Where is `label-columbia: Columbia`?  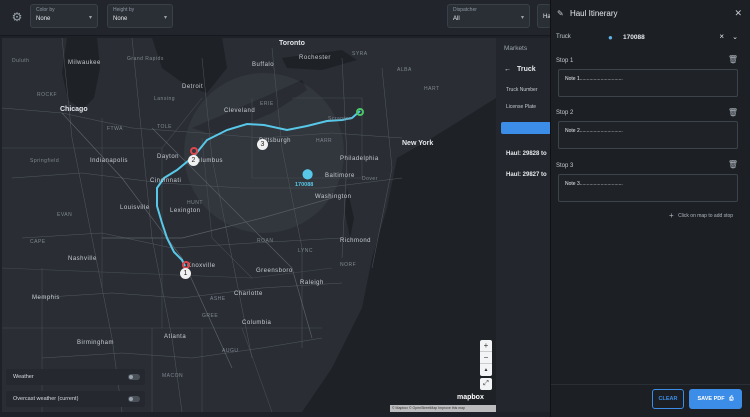
label-columbia: Columbia is located at coordinates (257, 323).